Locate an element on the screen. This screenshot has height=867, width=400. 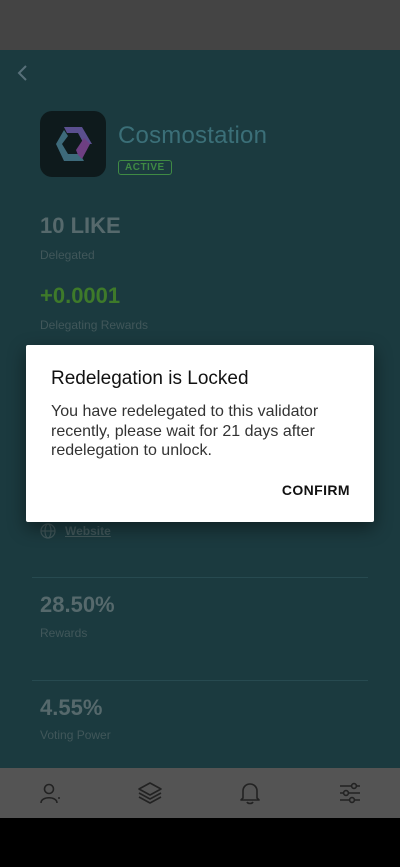
bottom-nav is located at coordinates (200, 793).